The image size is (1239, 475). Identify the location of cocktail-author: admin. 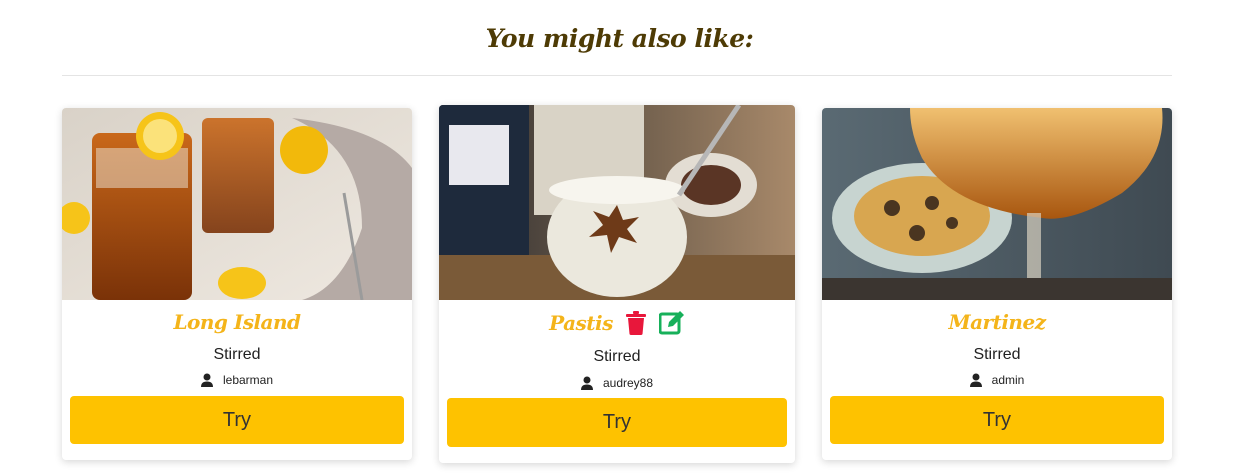
(997, 380).